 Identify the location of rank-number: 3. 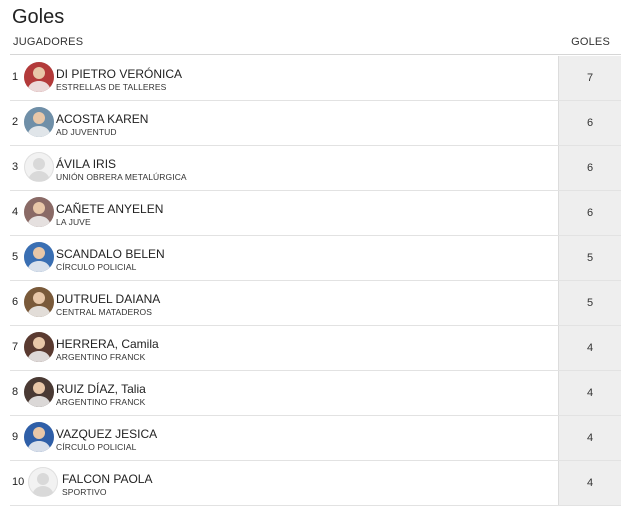
(15, 167).